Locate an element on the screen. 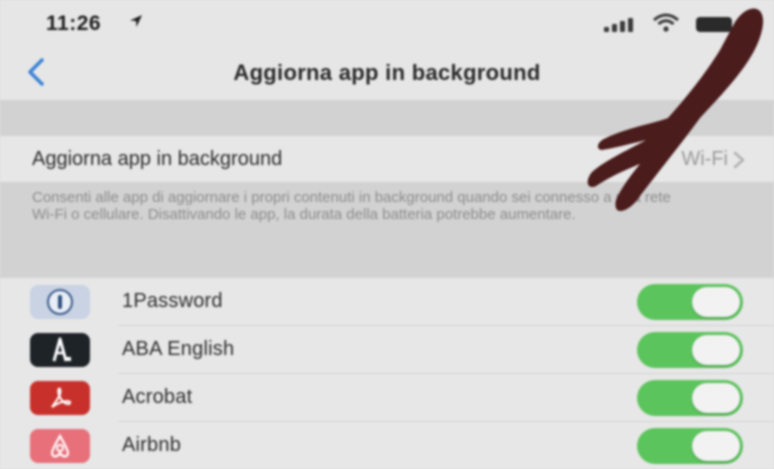 This screenshot has height=469, width=774. status-bar: 11:26 is located at coordinates (387, 23).